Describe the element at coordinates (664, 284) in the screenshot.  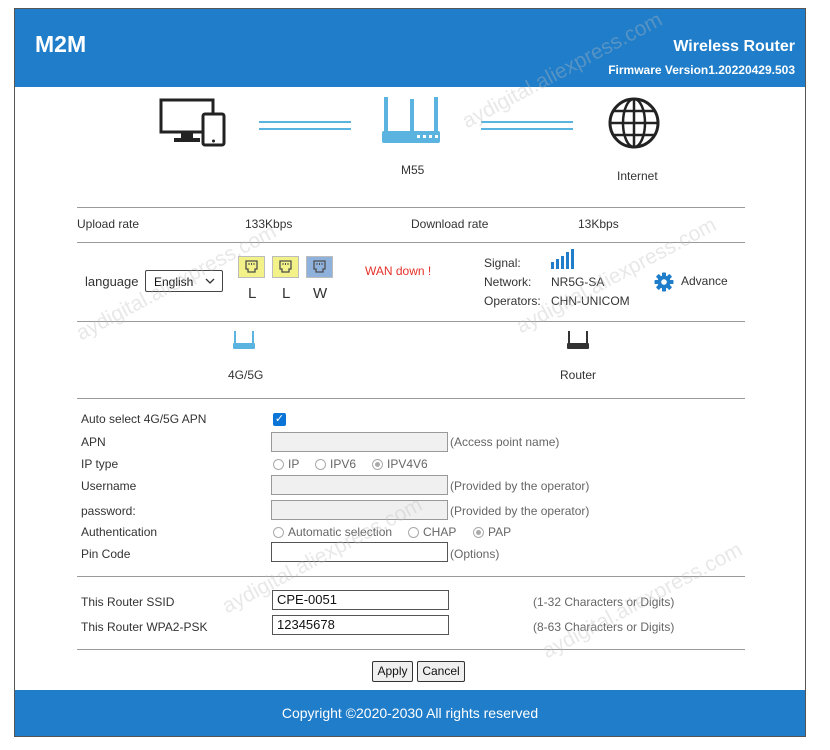
I see `gear-icon` at that location.